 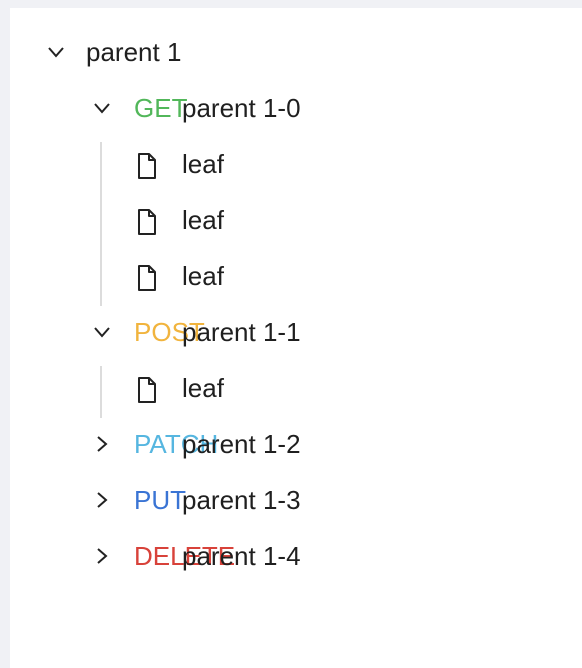 I want to click on method-badge-put: PUT, so click(x=160, y=500).